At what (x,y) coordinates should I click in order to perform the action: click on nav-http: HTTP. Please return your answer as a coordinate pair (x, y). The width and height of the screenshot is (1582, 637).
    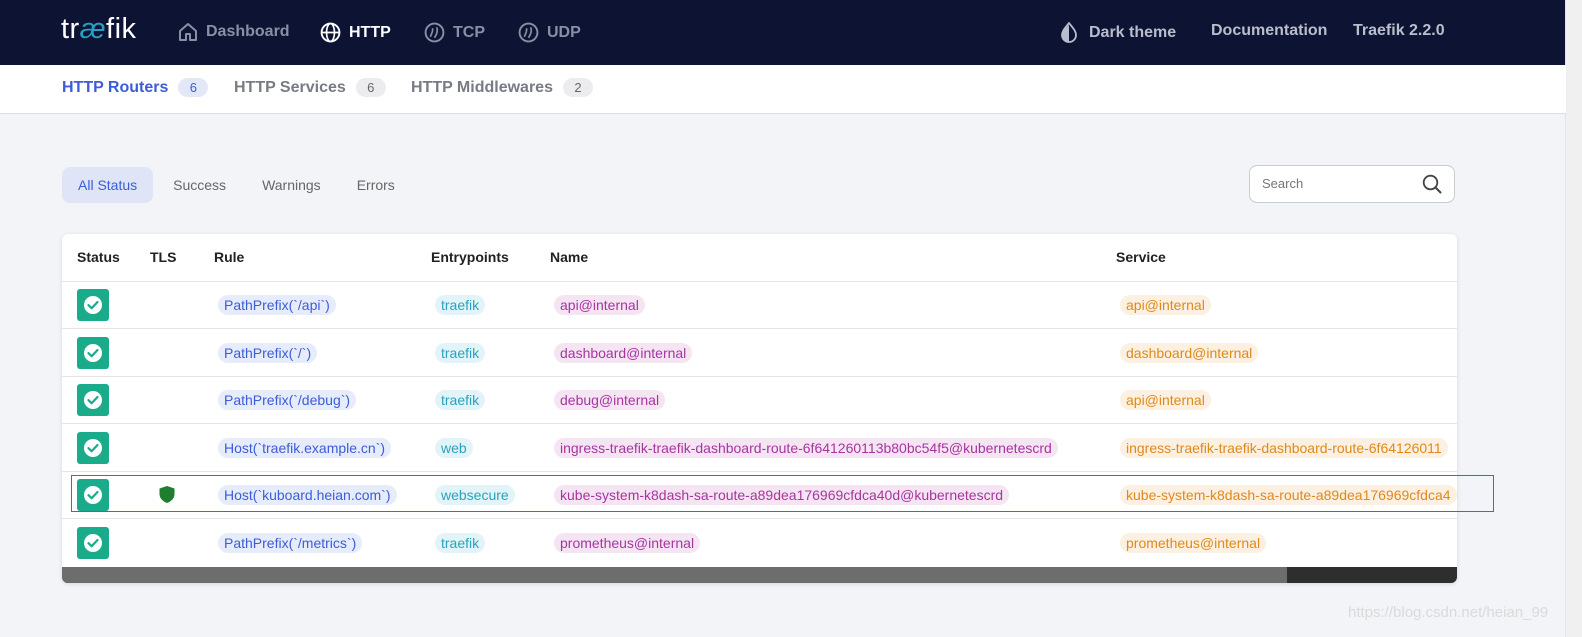
    Looking at the image, I should click on (355, 32).